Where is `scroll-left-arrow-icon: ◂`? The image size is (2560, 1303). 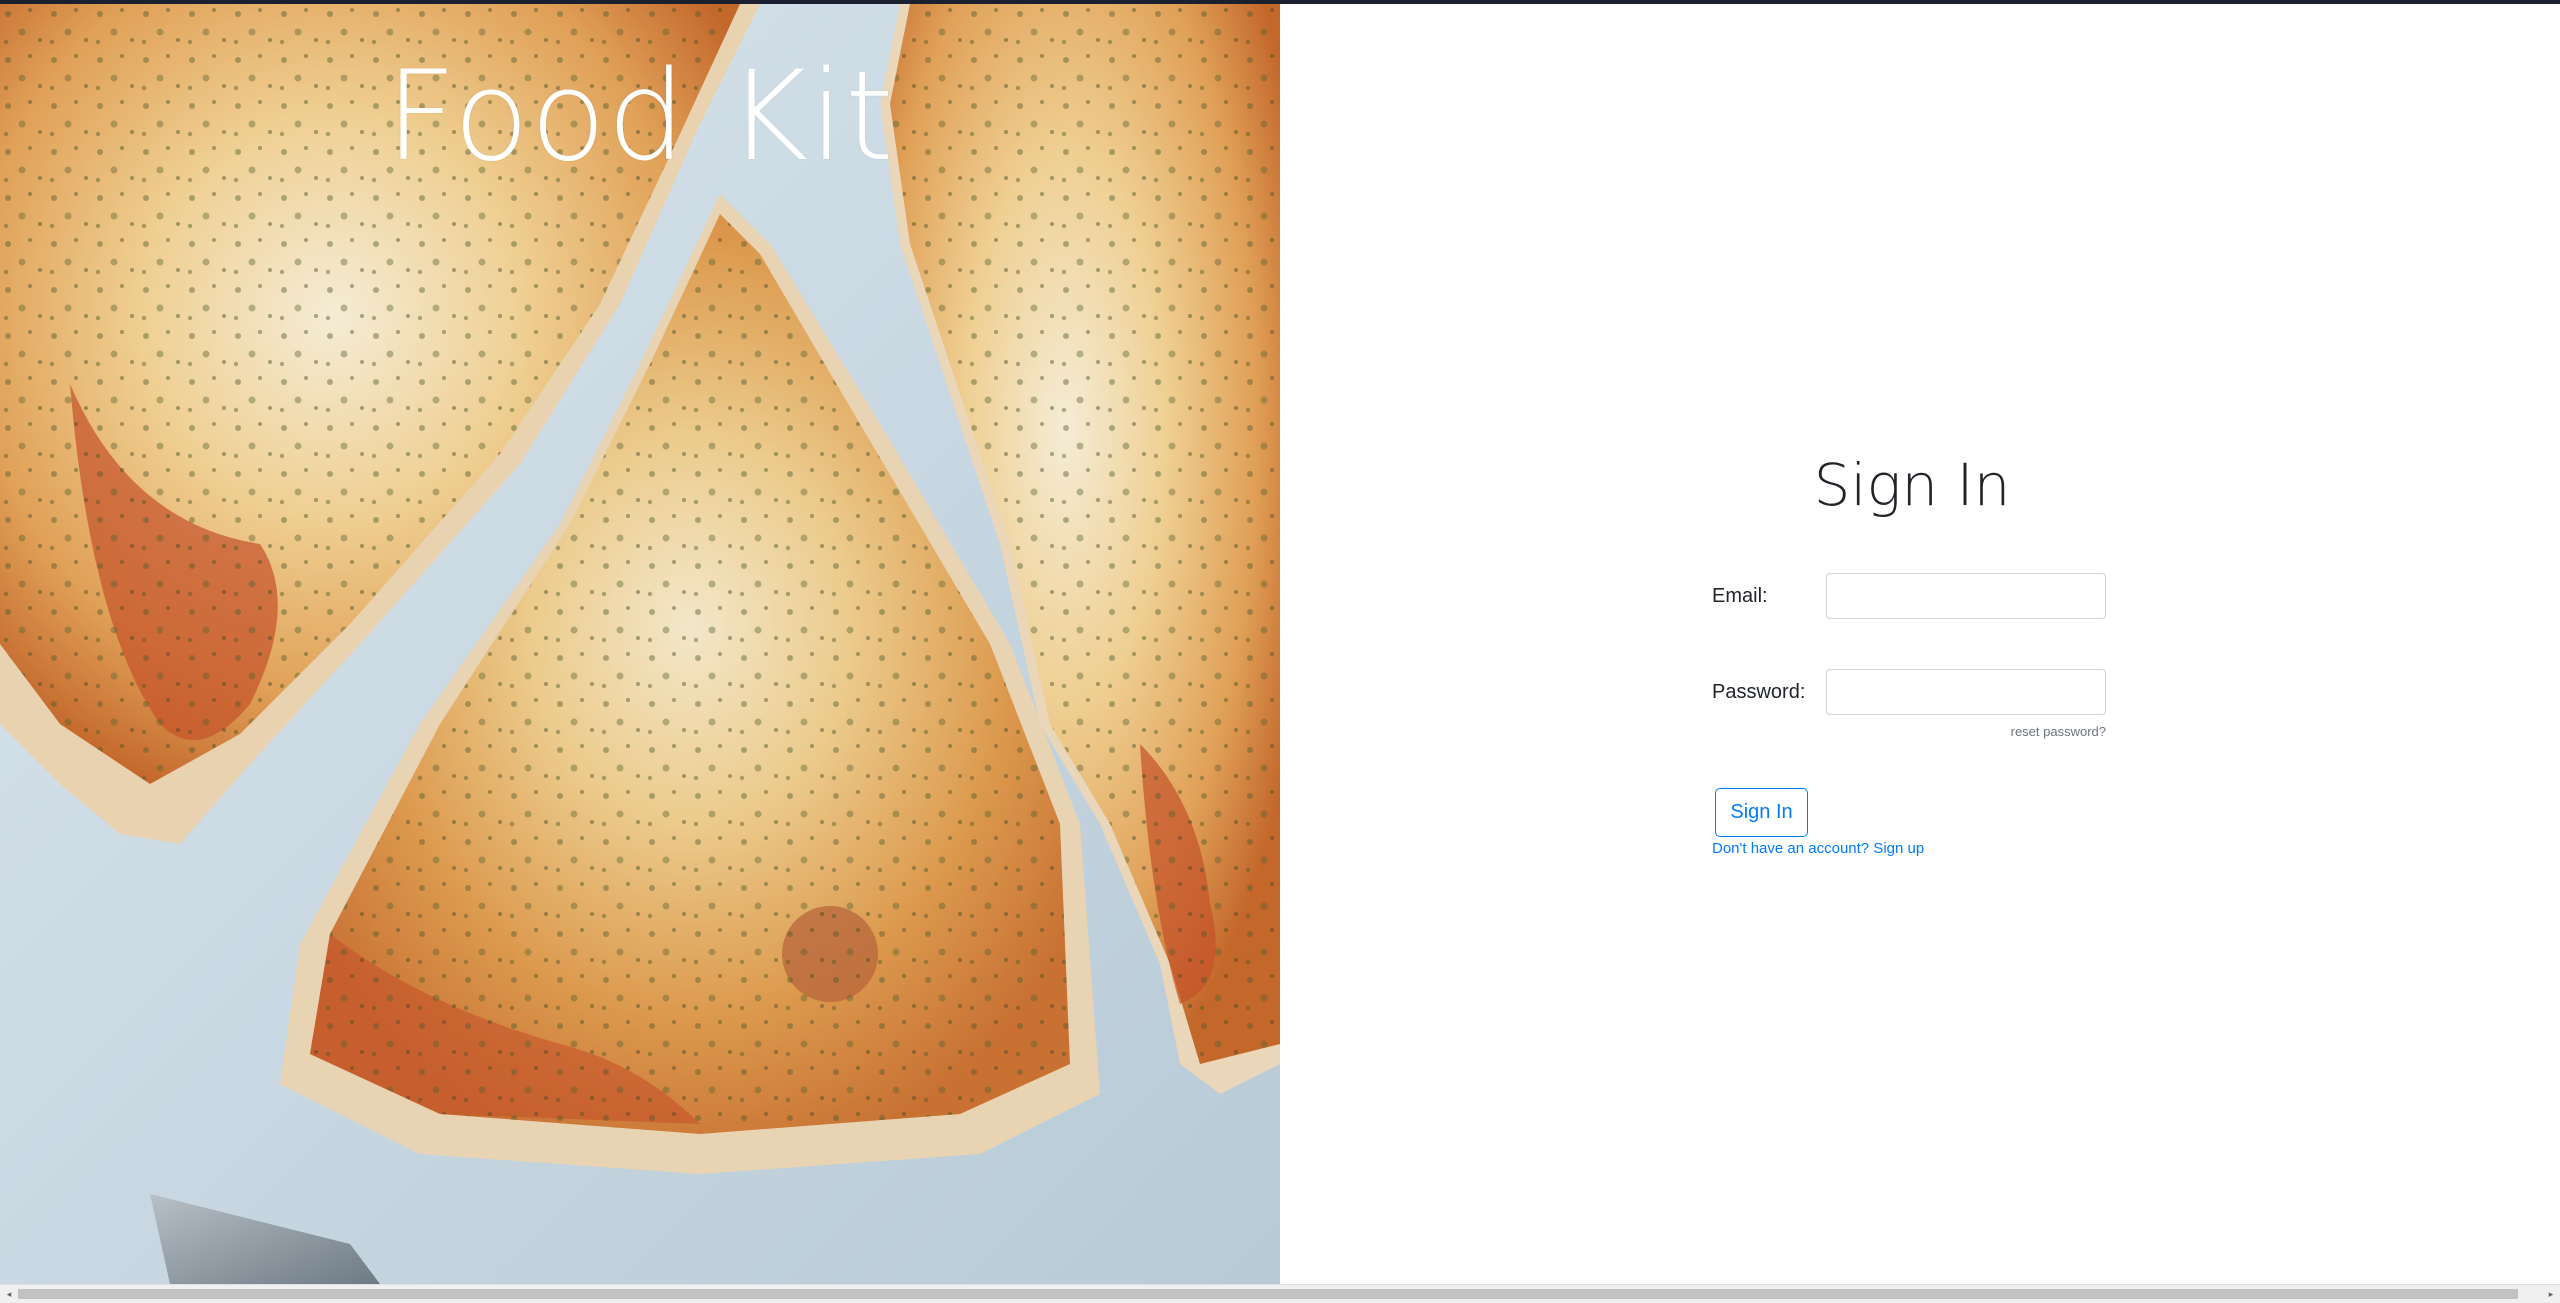
scroll-left-arrow-icon: ◂ is located at coordinates (9, 1294).